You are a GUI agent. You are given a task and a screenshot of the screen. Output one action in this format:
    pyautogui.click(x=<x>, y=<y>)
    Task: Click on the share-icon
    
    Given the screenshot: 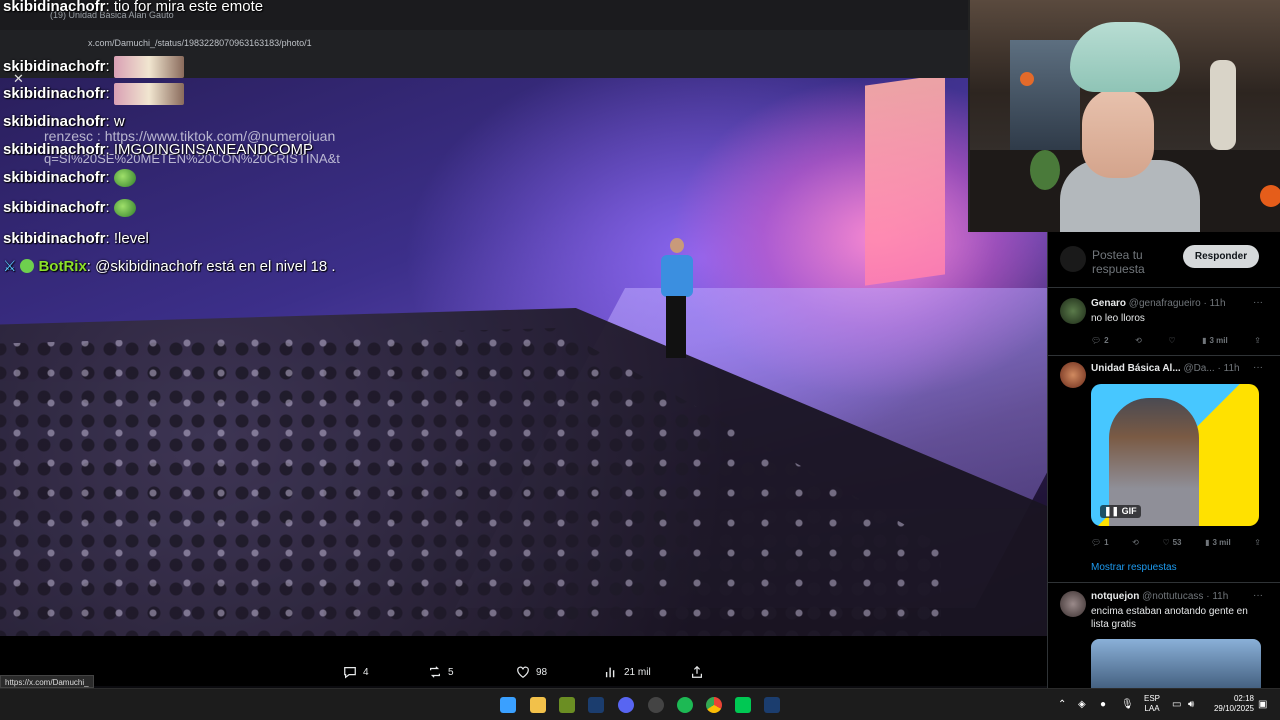 What is the action you would take?
    pyautogui.click(x=697, y=671)
    